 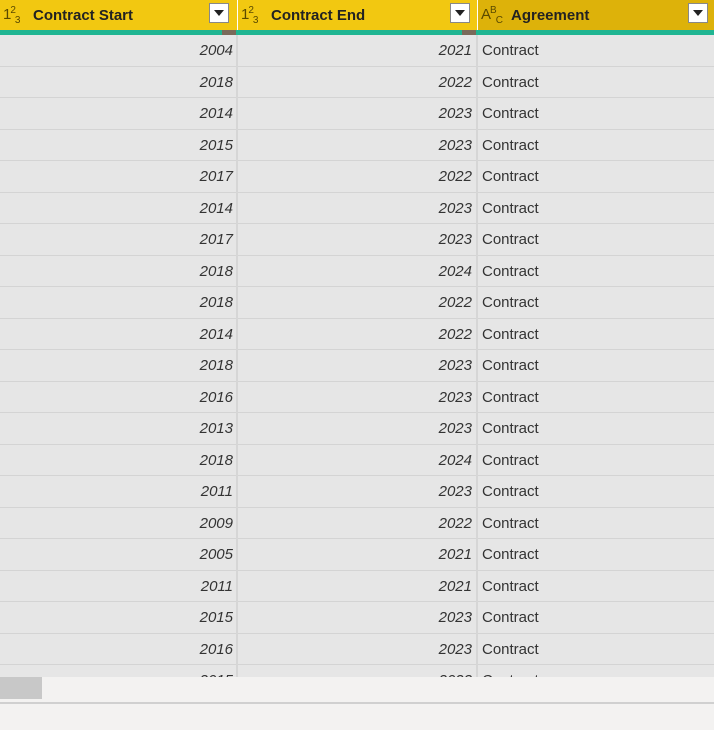 I want to click on table-row: 2017 2022 Contract, so click(x=357, y=177).